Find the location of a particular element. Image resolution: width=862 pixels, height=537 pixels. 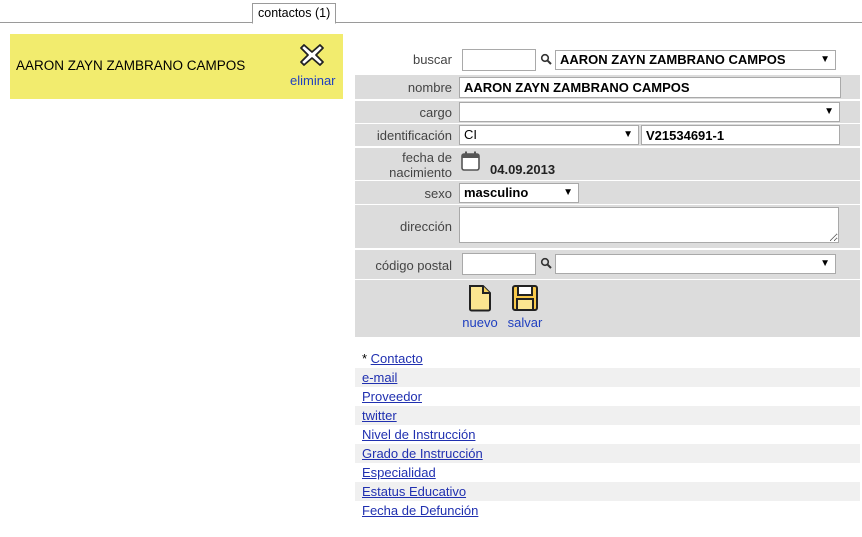

cargo-select: ▼ is located at coordinates (649, 112).